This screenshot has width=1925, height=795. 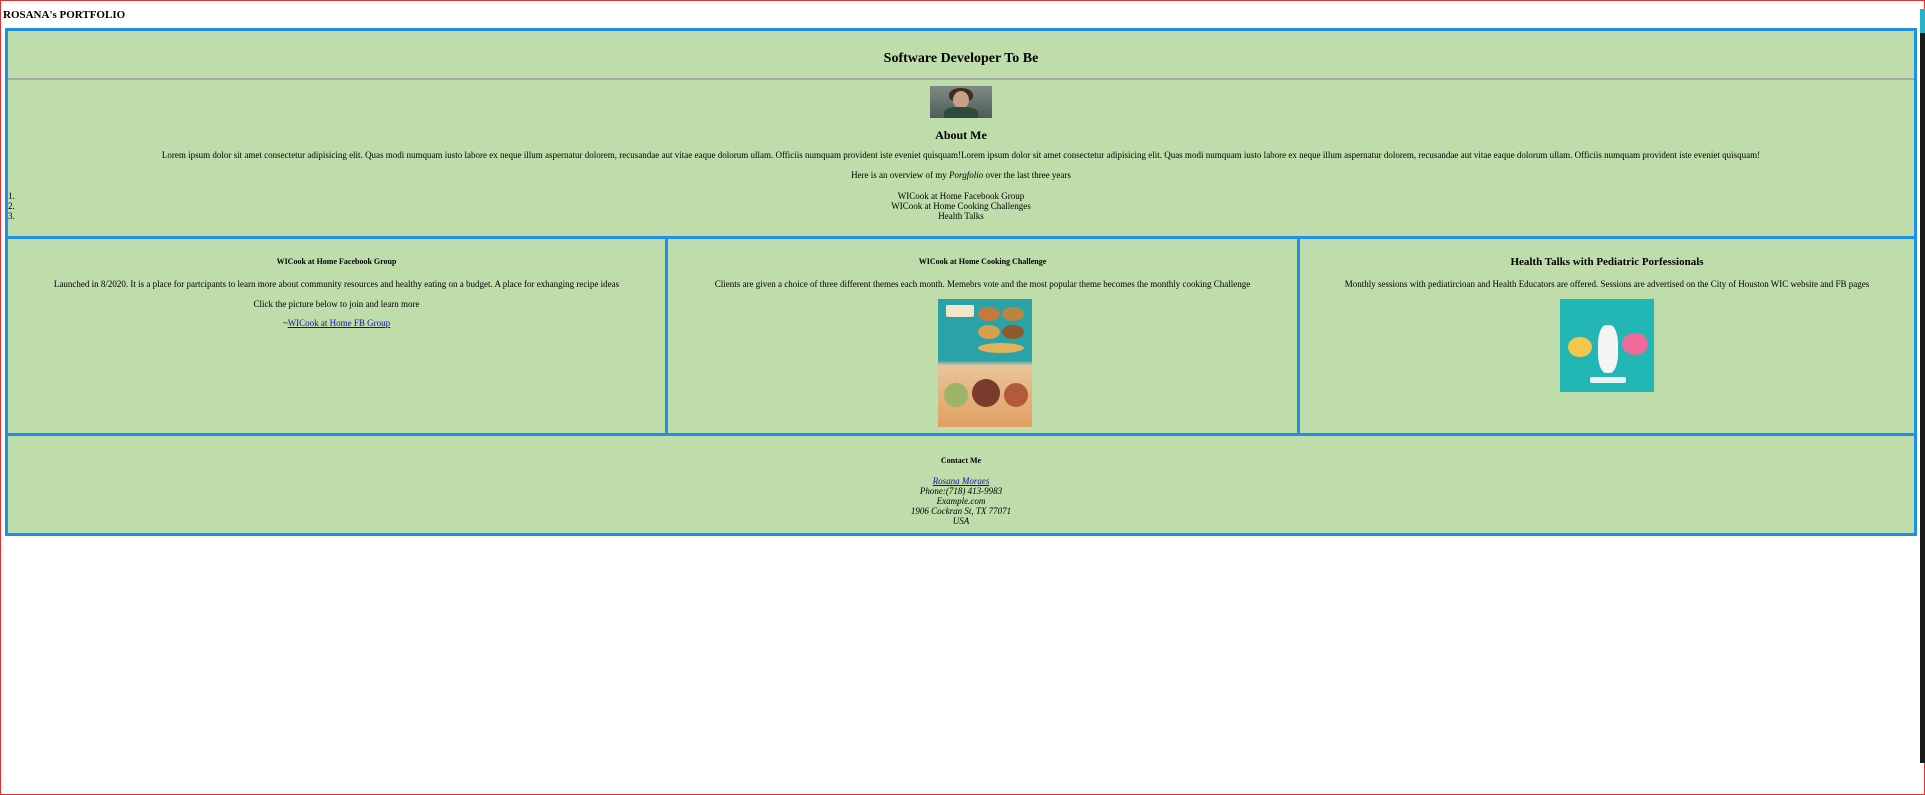 What do you see at coordinates (961, 511) in the screenshot?
I see `contact-street: 1906 Cockran St, TX 77071` at bounding box center [961, 511].